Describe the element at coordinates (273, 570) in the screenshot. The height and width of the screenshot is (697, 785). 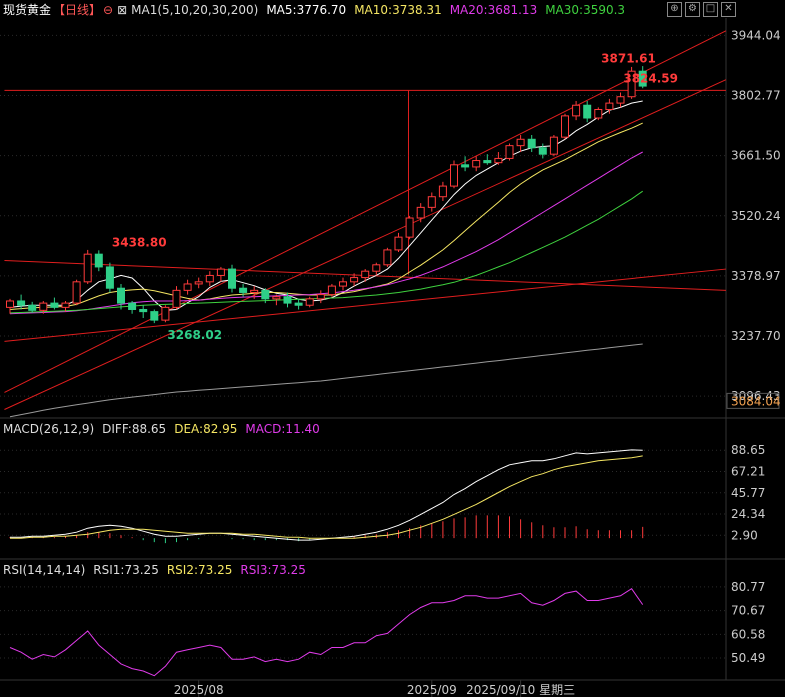
I see `rsi3-legend: RSI3:73.25` at that location.